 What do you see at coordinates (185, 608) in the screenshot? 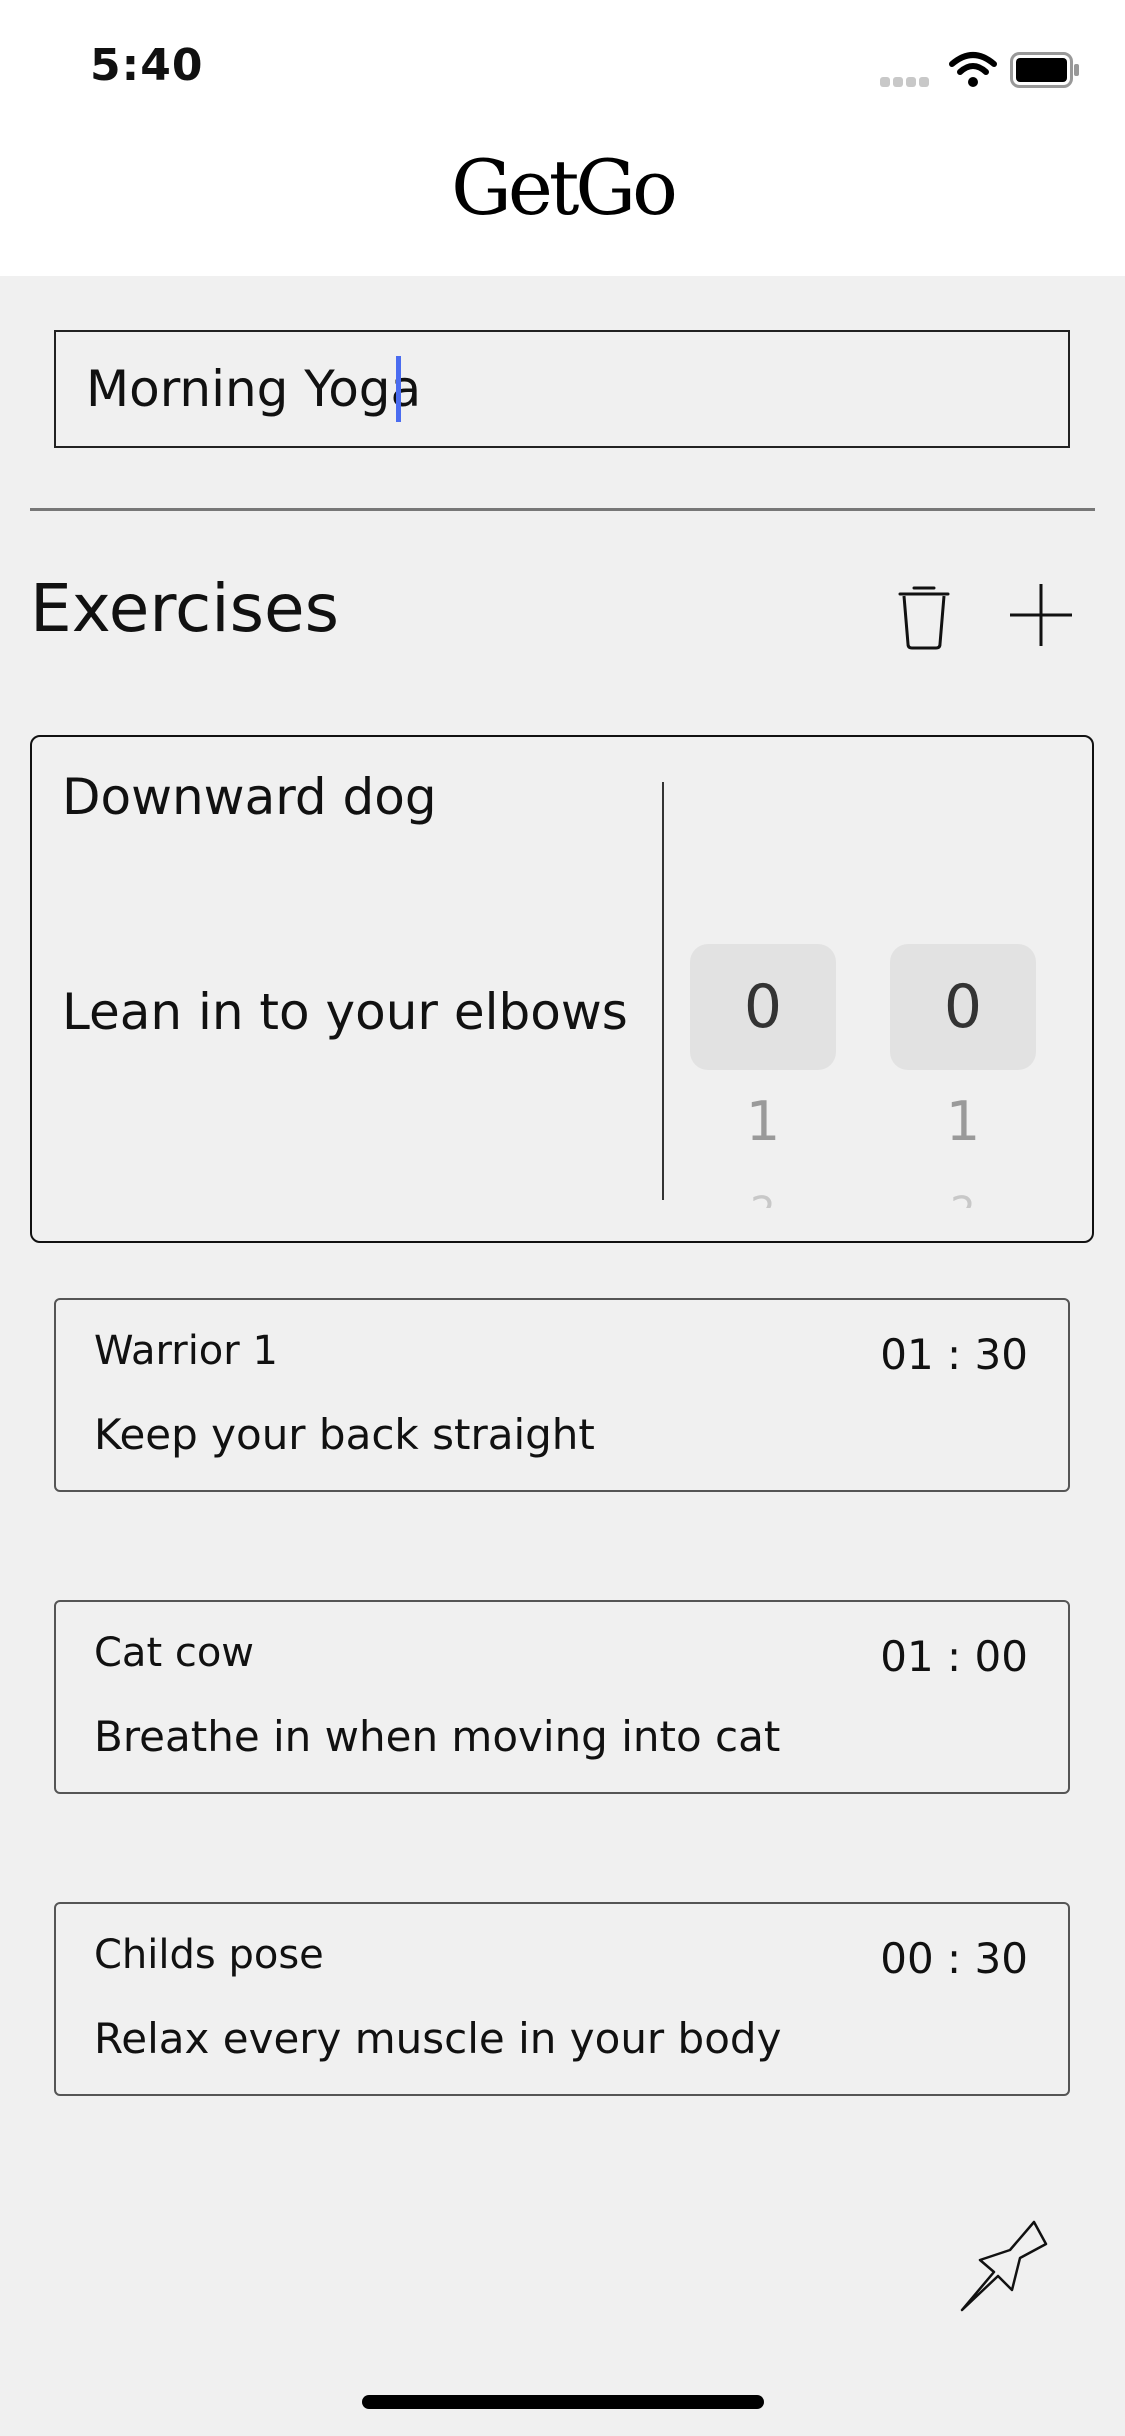
I see `section-title: Exercises` at bounding box center [185, 608].